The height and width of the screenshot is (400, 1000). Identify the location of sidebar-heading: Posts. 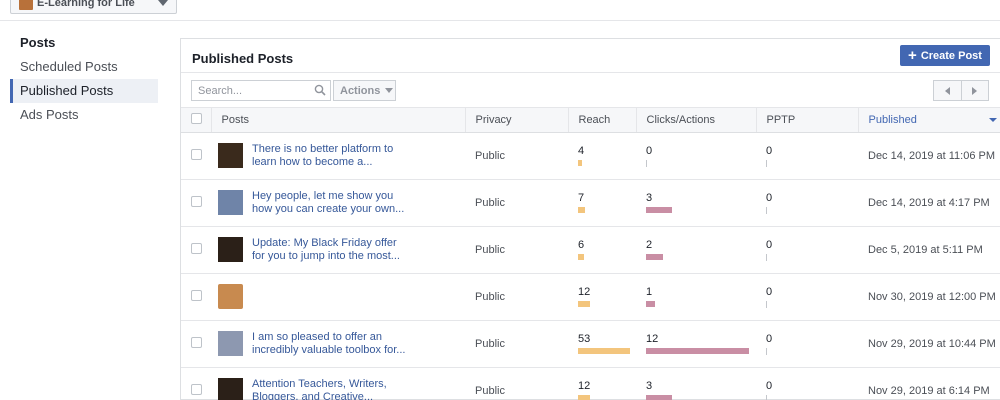
(38, 42).